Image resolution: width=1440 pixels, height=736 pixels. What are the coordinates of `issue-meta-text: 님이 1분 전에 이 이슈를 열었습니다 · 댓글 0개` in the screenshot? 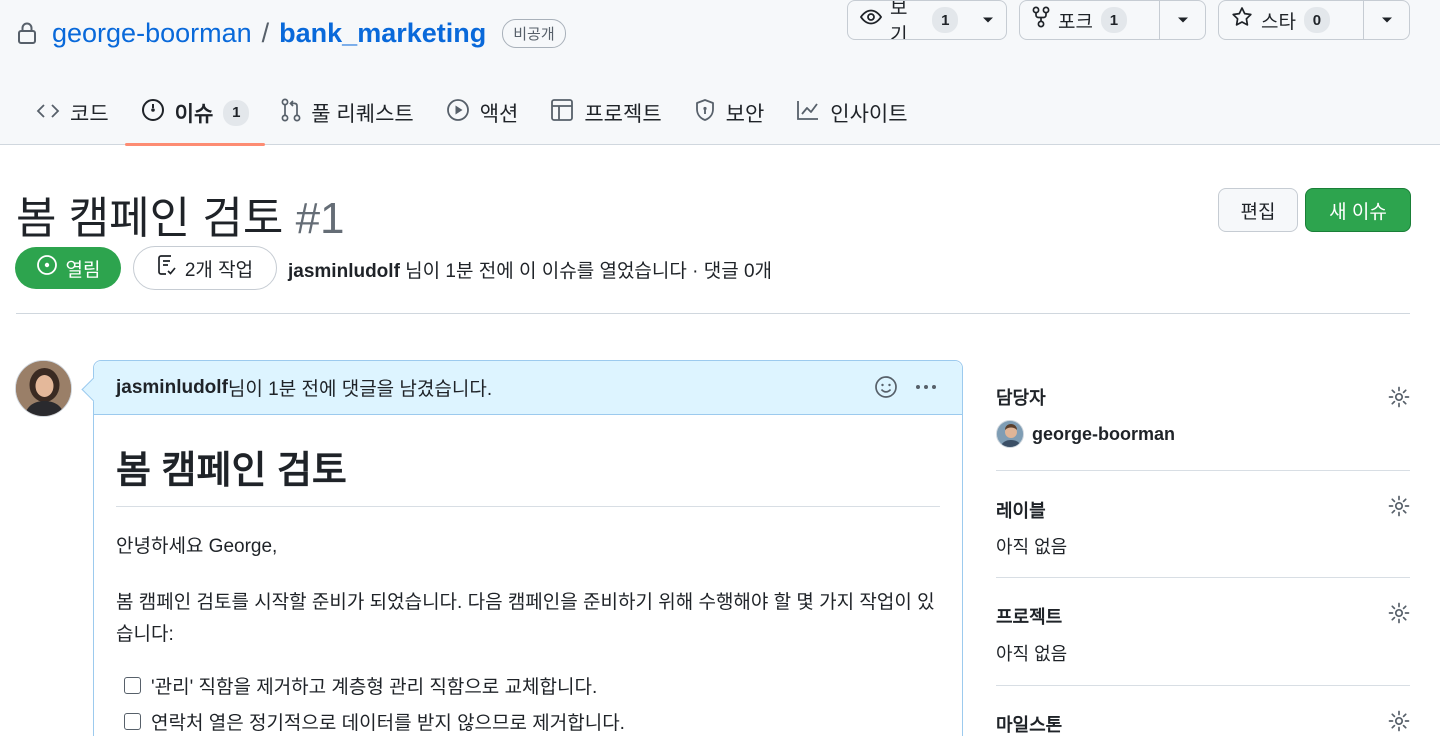 It's located at (586, 271).